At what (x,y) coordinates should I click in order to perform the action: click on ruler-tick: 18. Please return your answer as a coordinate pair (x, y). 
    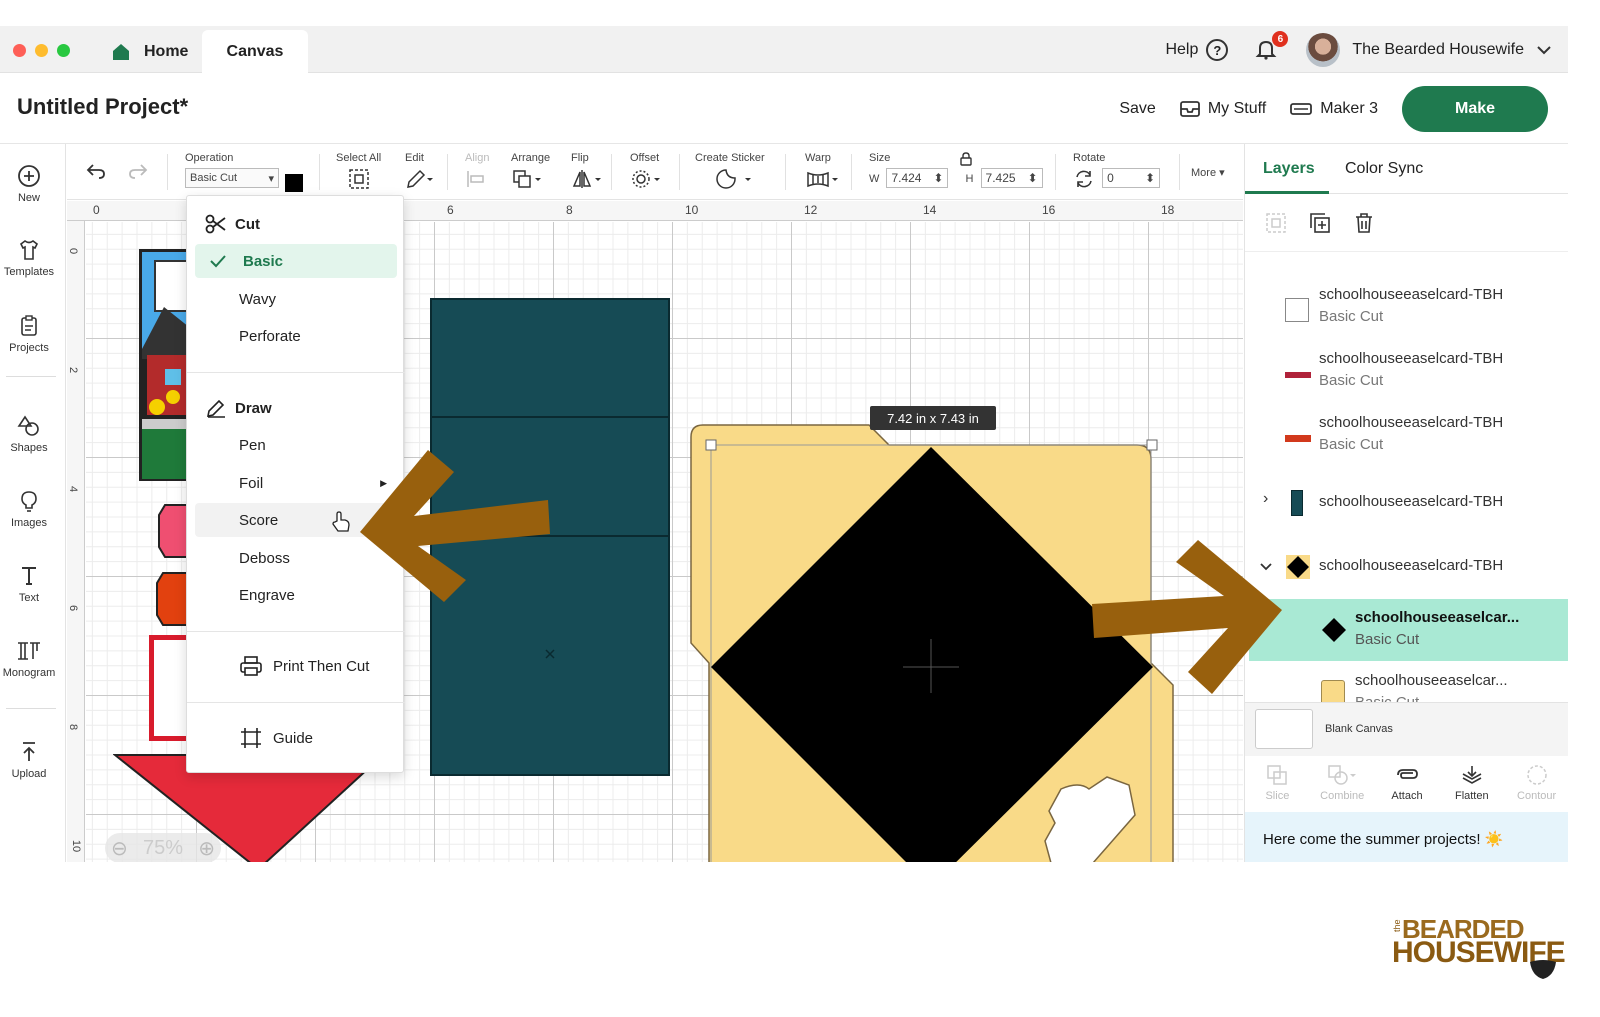
    Looking at the image, I should click on (1168, 210).